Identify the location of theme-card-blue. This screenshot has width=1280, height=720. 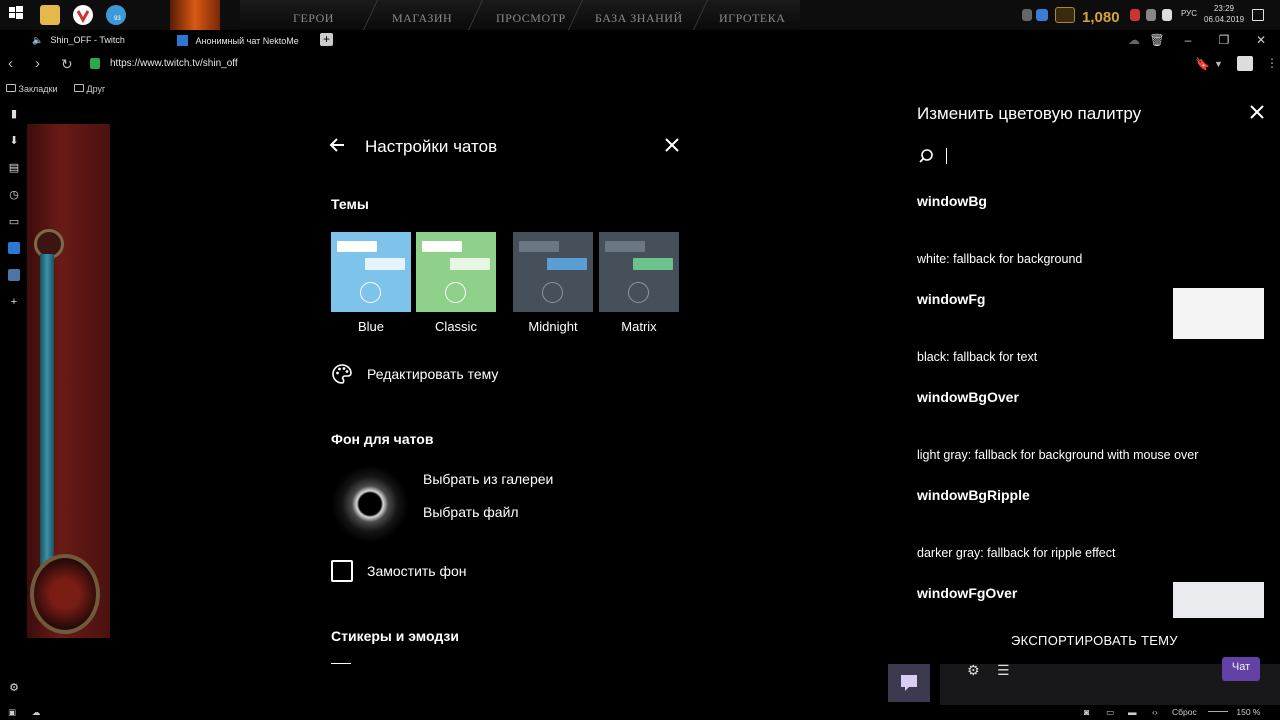
(371, 272).